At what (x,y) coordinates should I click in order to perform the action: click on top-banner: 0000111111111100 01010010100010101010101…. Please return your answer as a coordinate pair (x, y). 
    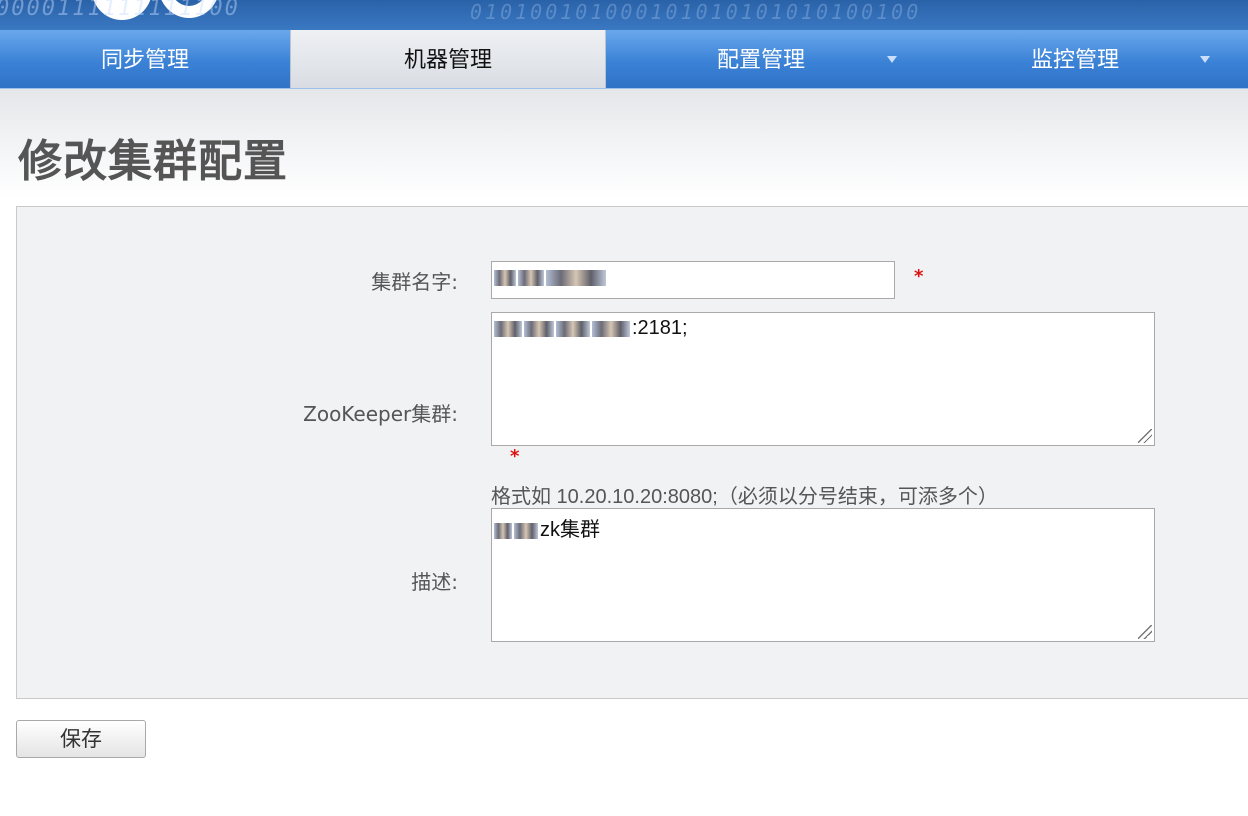
    Looking at the image, I should click on (624, 15).